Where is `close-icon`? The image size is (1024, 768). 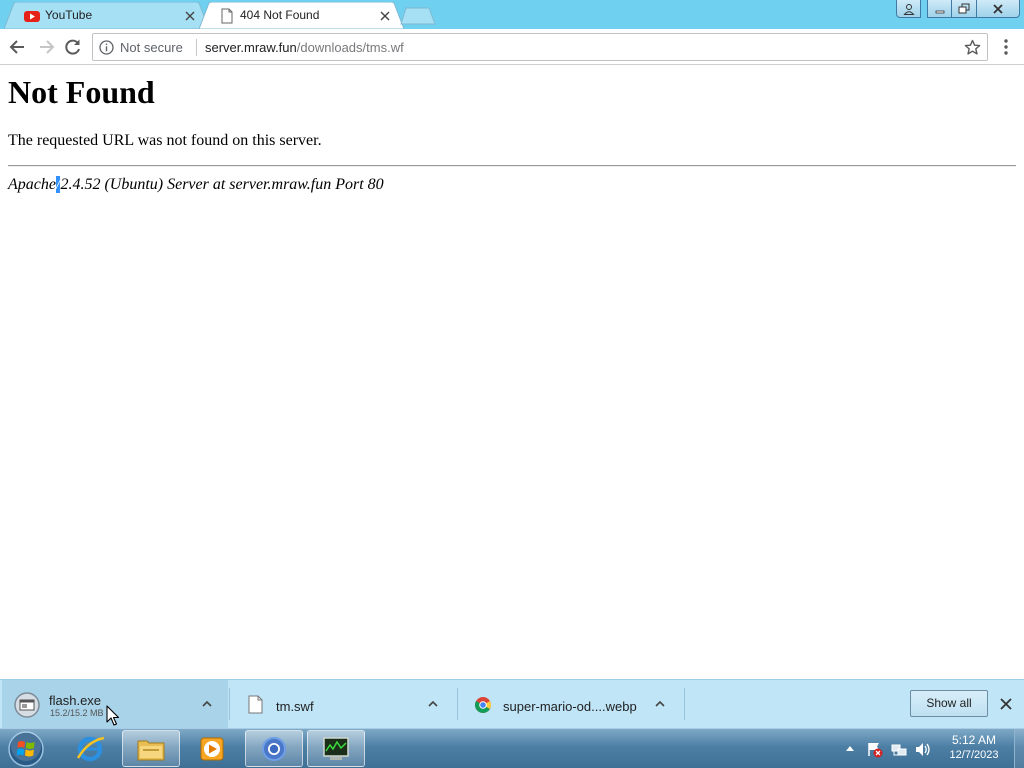
close-icon is located at coordinates (998, 8).